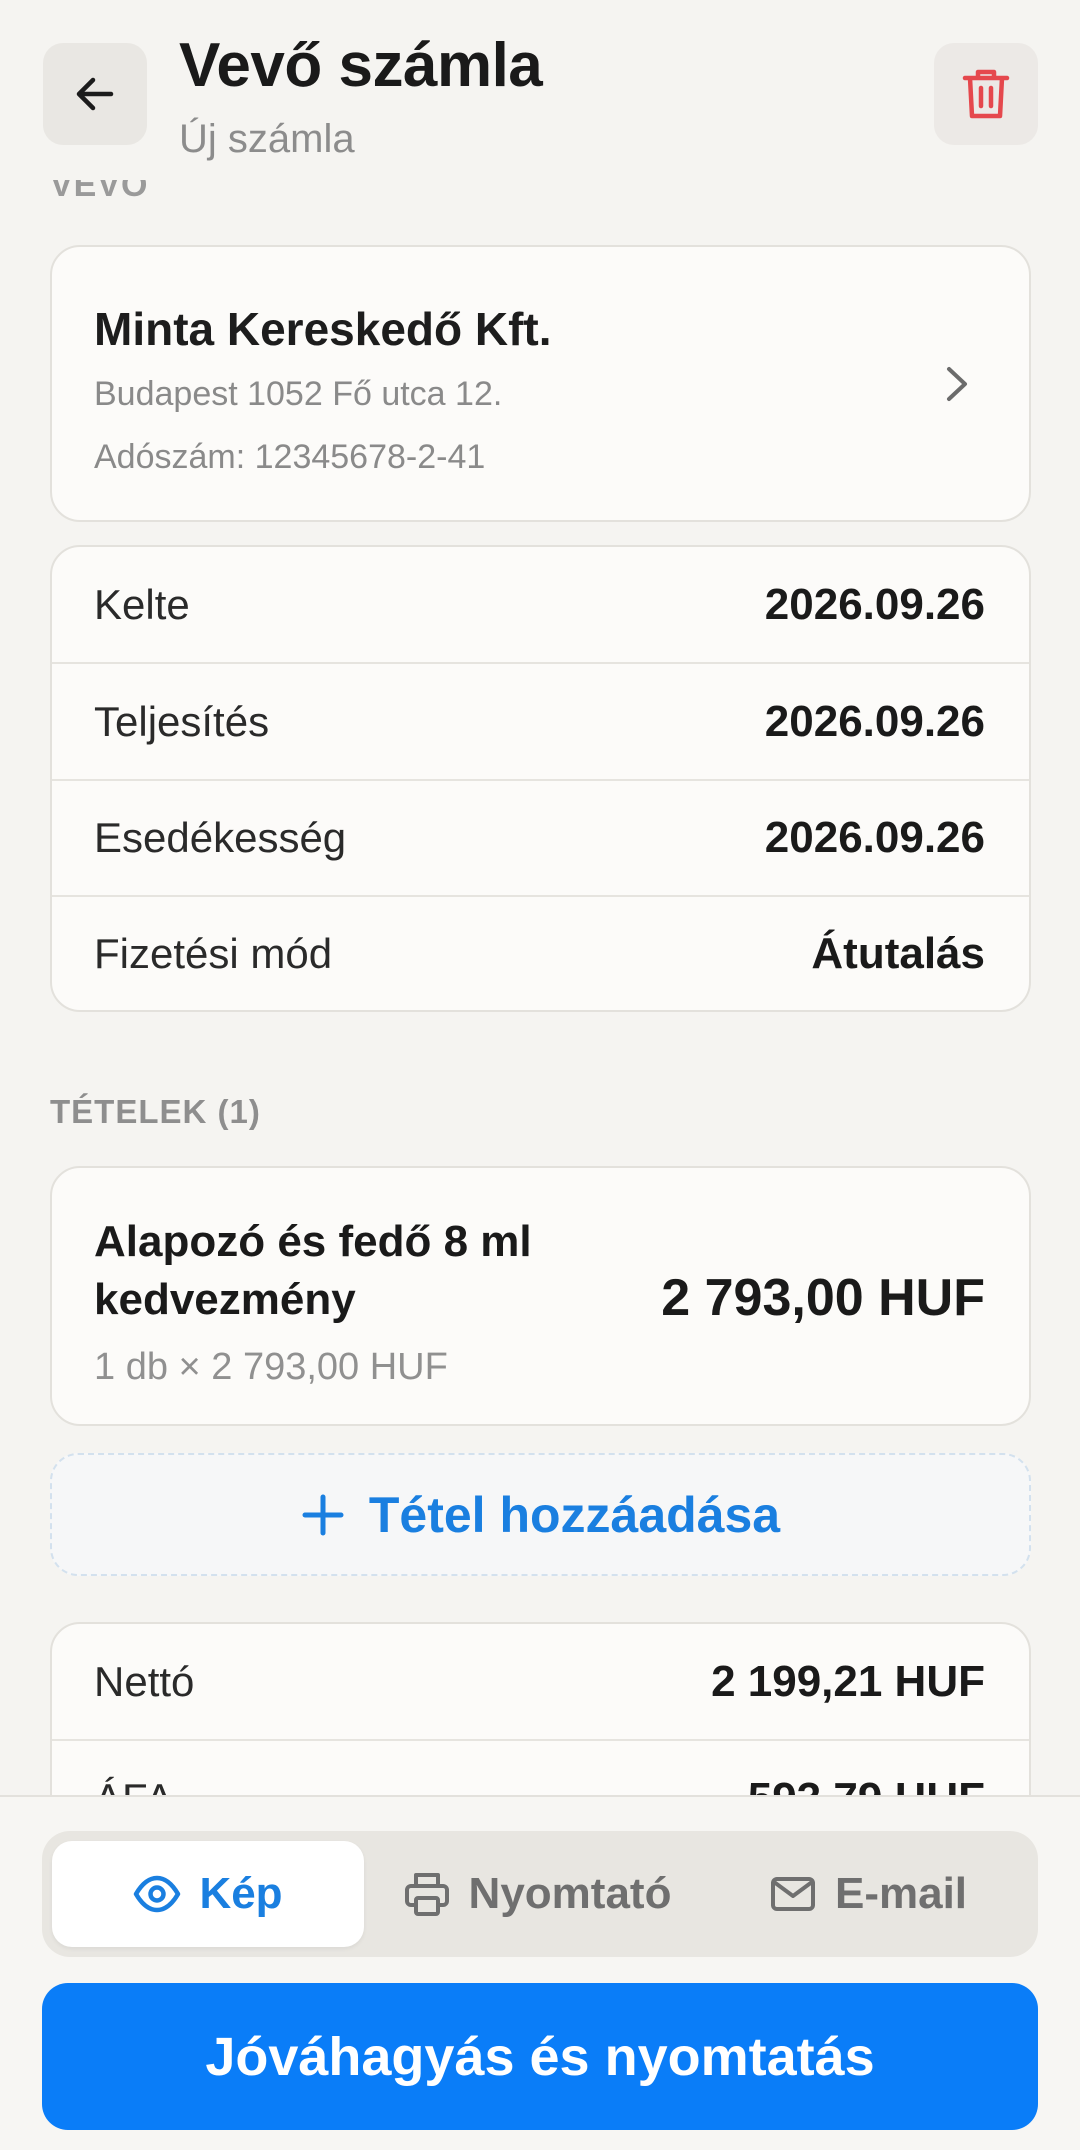 Image resolution: width=1080 pixels, height=2150 pixels. What do you see at coordinates (540, 1682) in the screenshot?
I see `net-total-row: Nettó 2 199,21 HUF` at bounding box center [540, 1682].